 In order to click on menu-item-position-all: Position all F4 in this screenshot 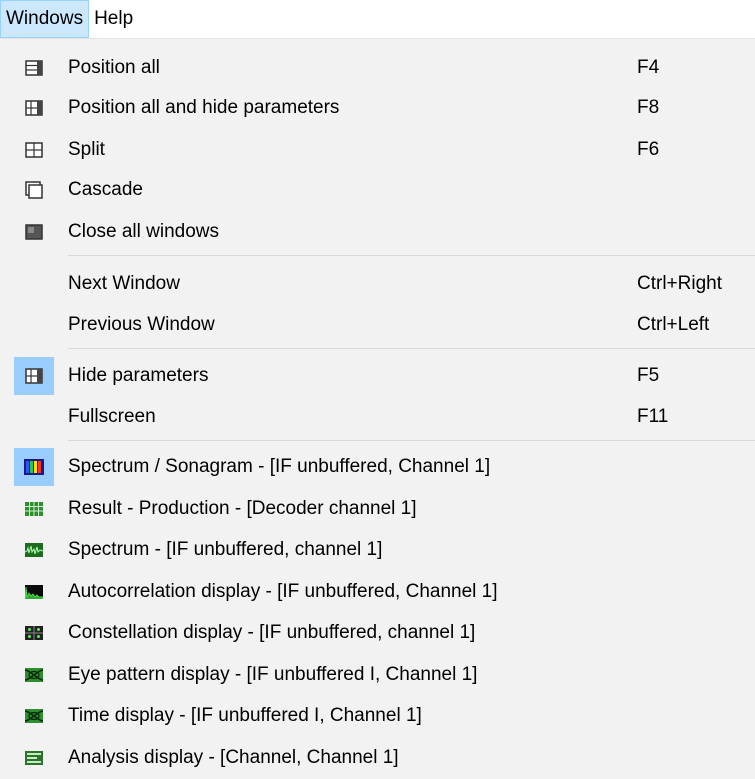, I will do `click(377, 68)`.